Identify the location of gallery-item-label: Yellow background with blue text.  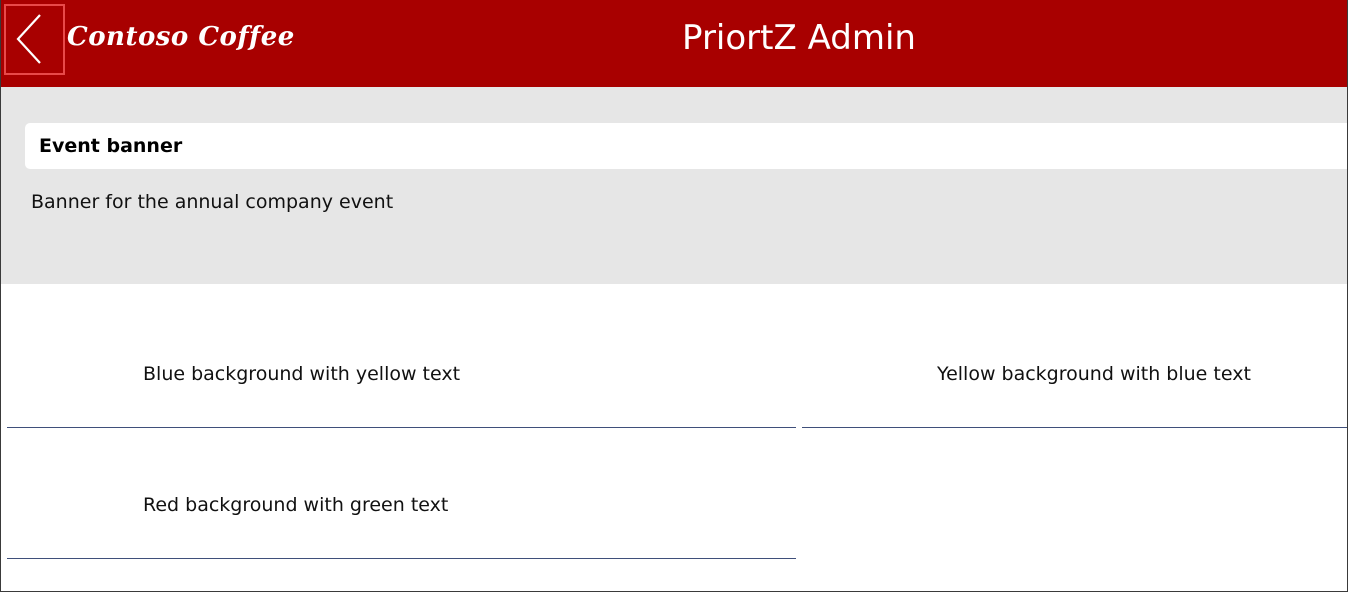
(1094, 374).